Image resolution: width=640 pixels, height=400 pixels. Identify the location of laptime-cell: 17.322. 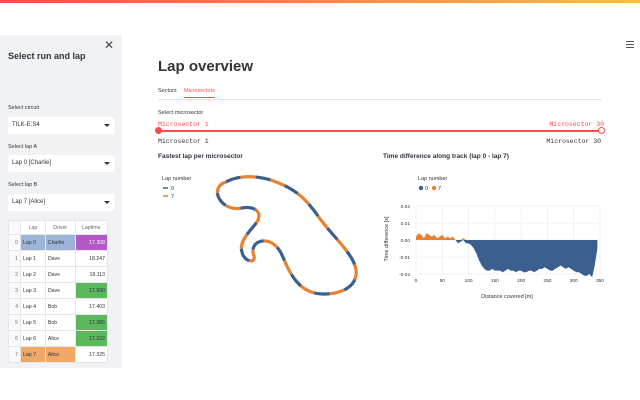
(91, 338).